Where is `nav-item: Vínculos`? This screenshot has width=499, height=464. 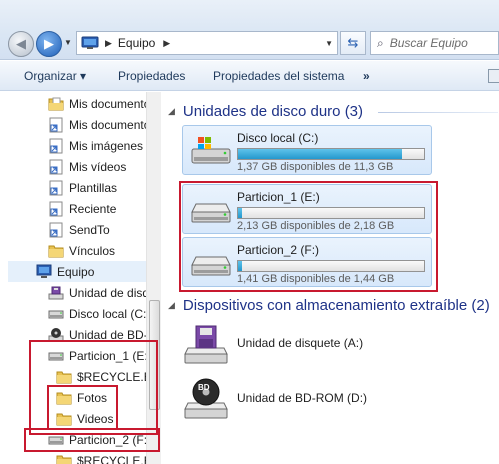 nav-item: Vínculos is located at coordinates (81, 250).